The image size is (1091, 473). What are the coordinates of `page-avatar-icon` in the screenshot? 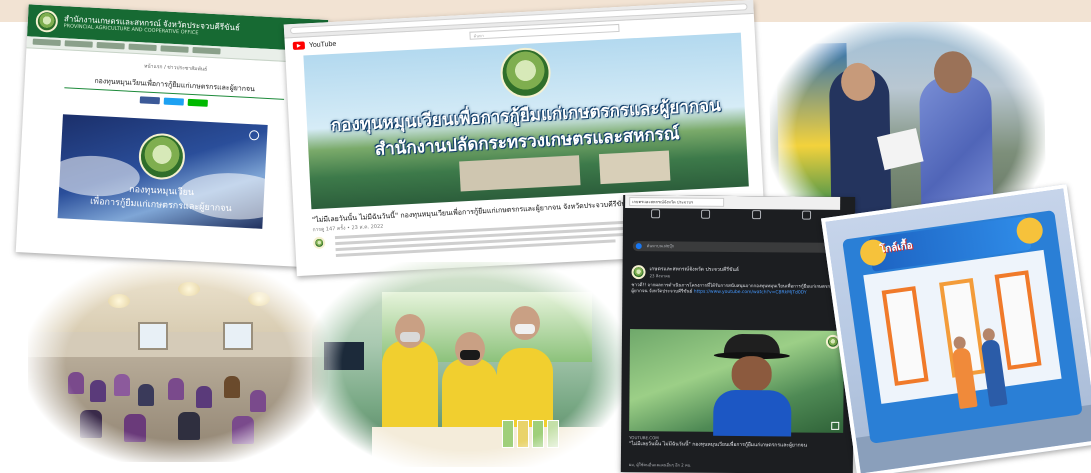 It's located at (638, 272).